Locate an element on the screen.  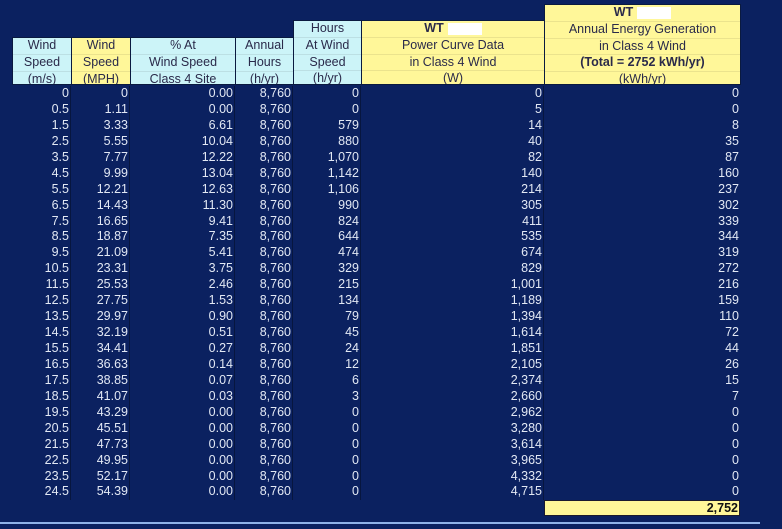
header-line: Wind is located at coordinates (42, 46).